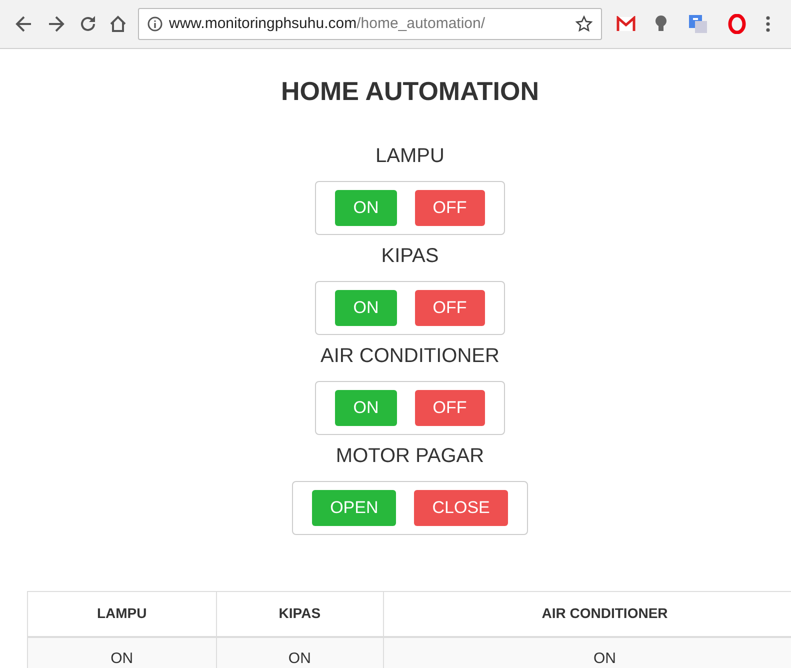 The width and height of the screenshot is (791, 668). What do you see at coordinates (410, 156) in the screenshot?
I see `device-label: LAMPU` at bounding box center [410, 156].